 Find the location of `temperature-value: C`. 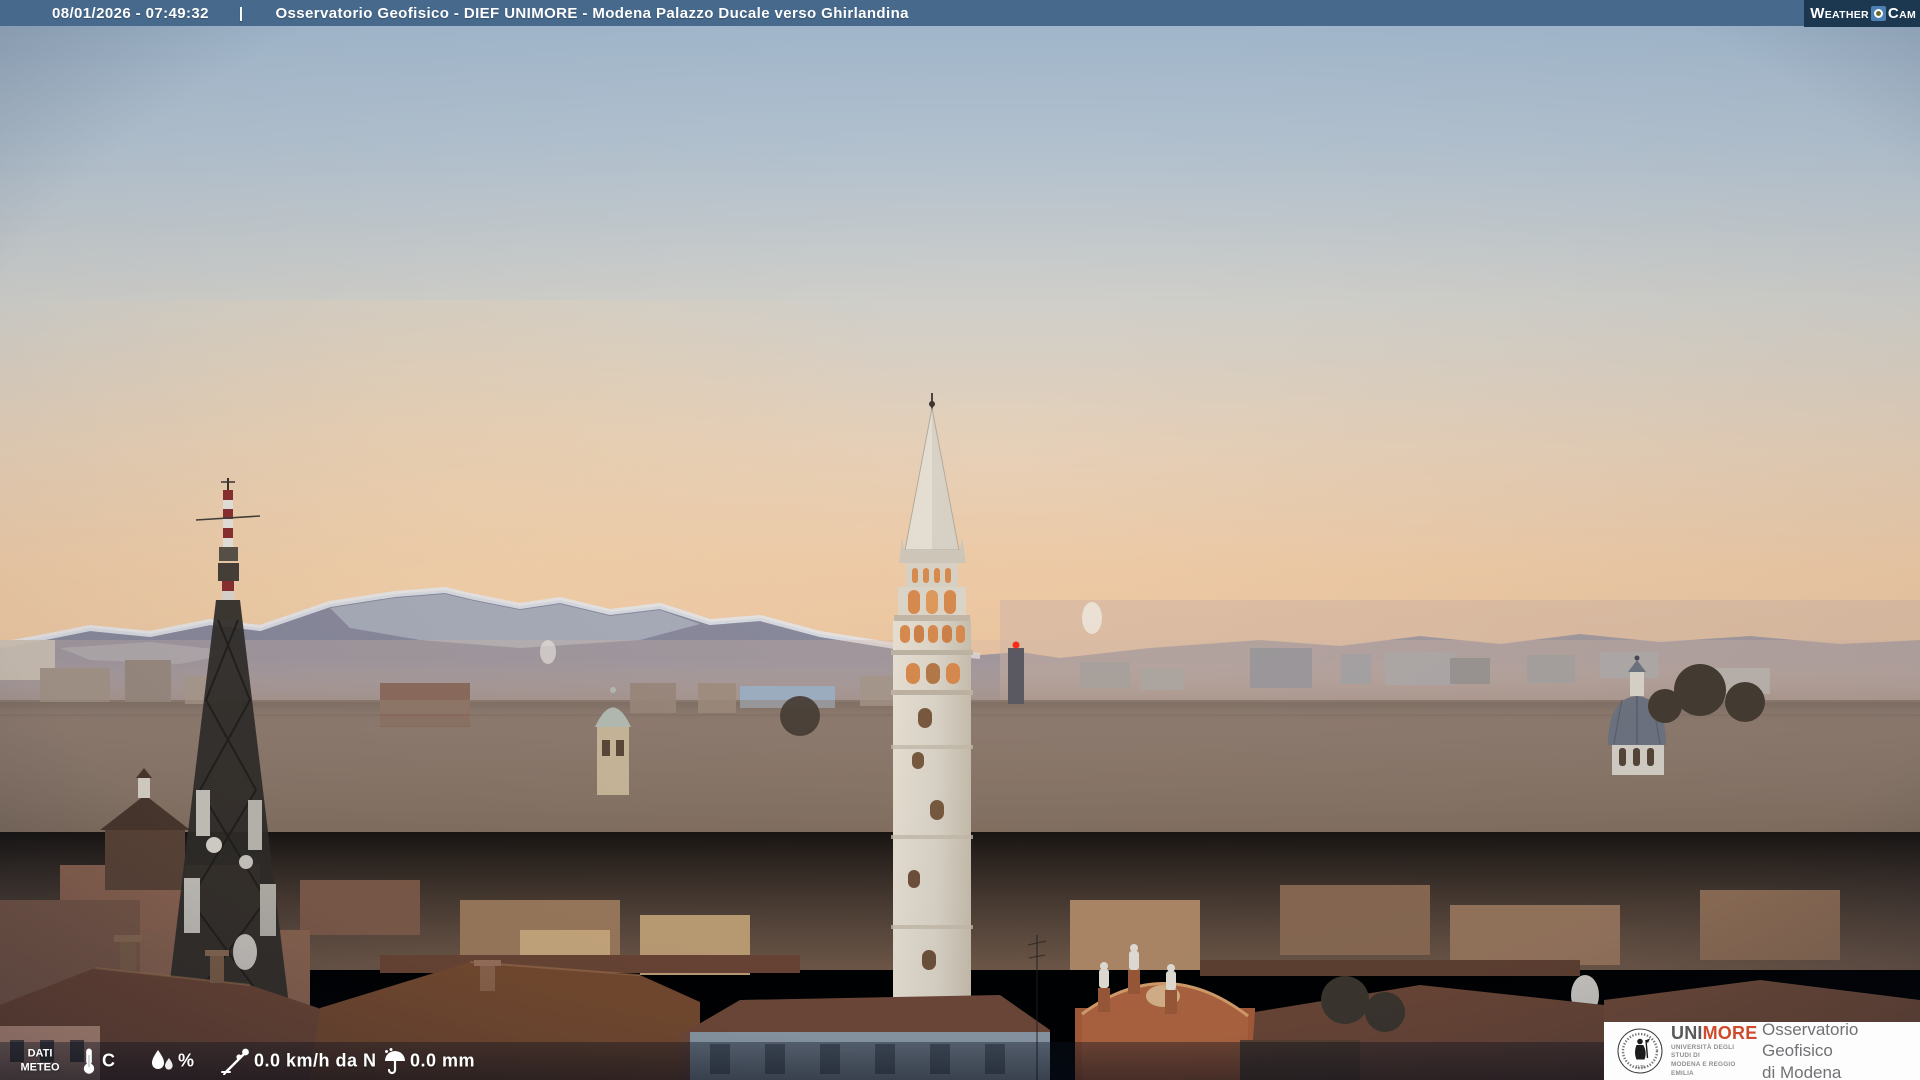

temperature-value: C is located at coordinates (109, 1060).